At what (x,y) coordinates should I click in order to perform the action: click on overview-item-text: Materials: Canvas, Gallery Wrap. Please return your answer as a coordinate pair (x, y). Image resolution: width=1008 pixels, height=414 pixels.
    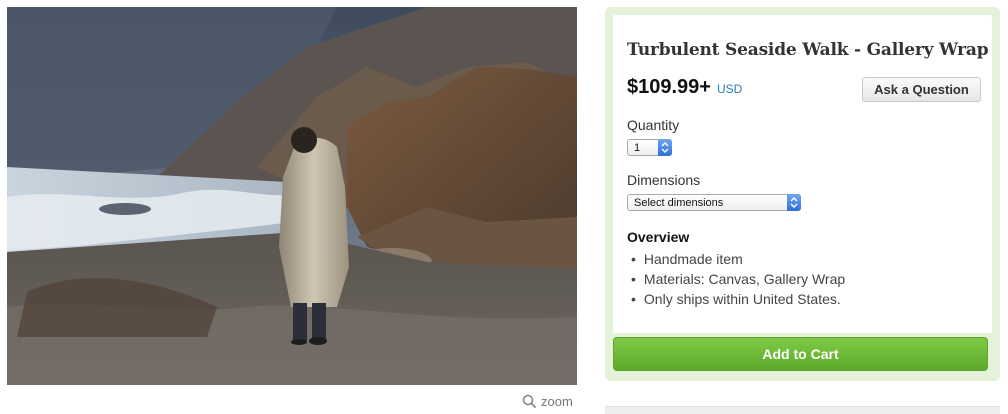
    Looking at the image, I should click on (744, 279).